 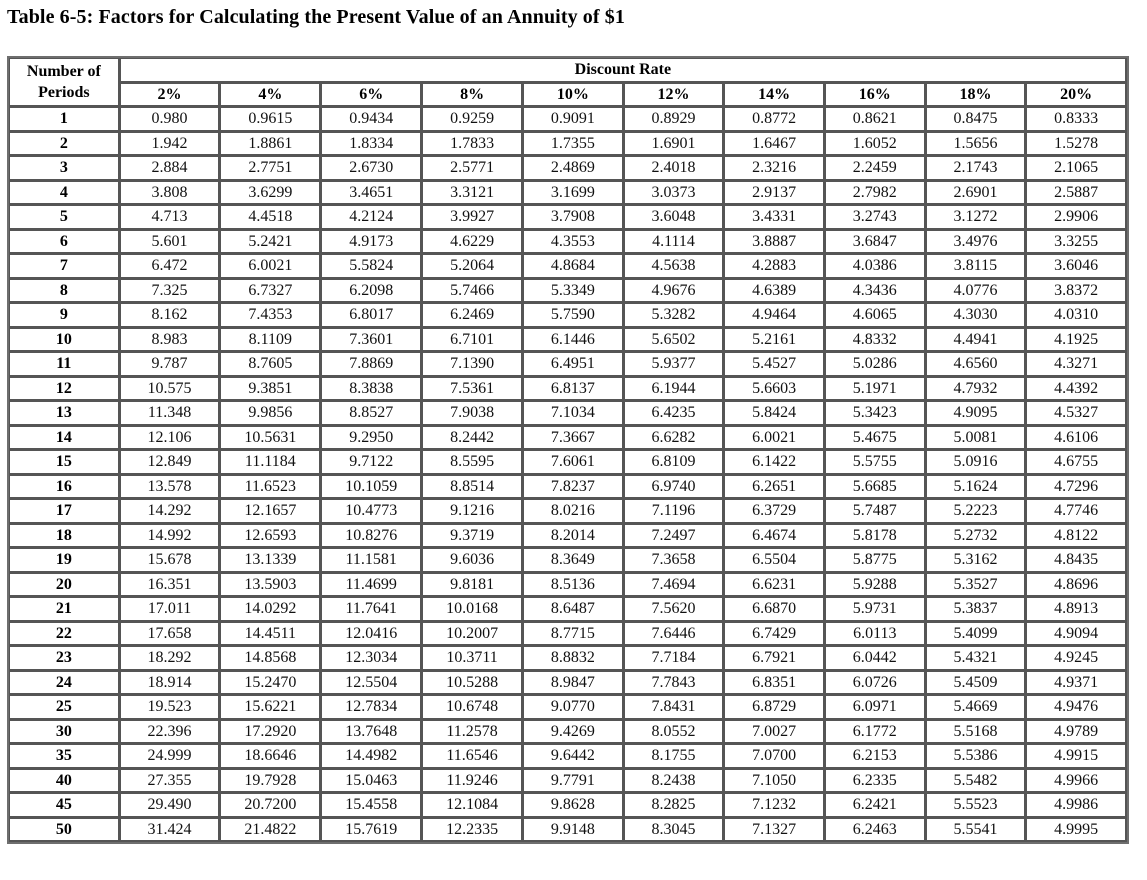 I want to click on factor-cell: 5.3423, so click(x=875, y=413).